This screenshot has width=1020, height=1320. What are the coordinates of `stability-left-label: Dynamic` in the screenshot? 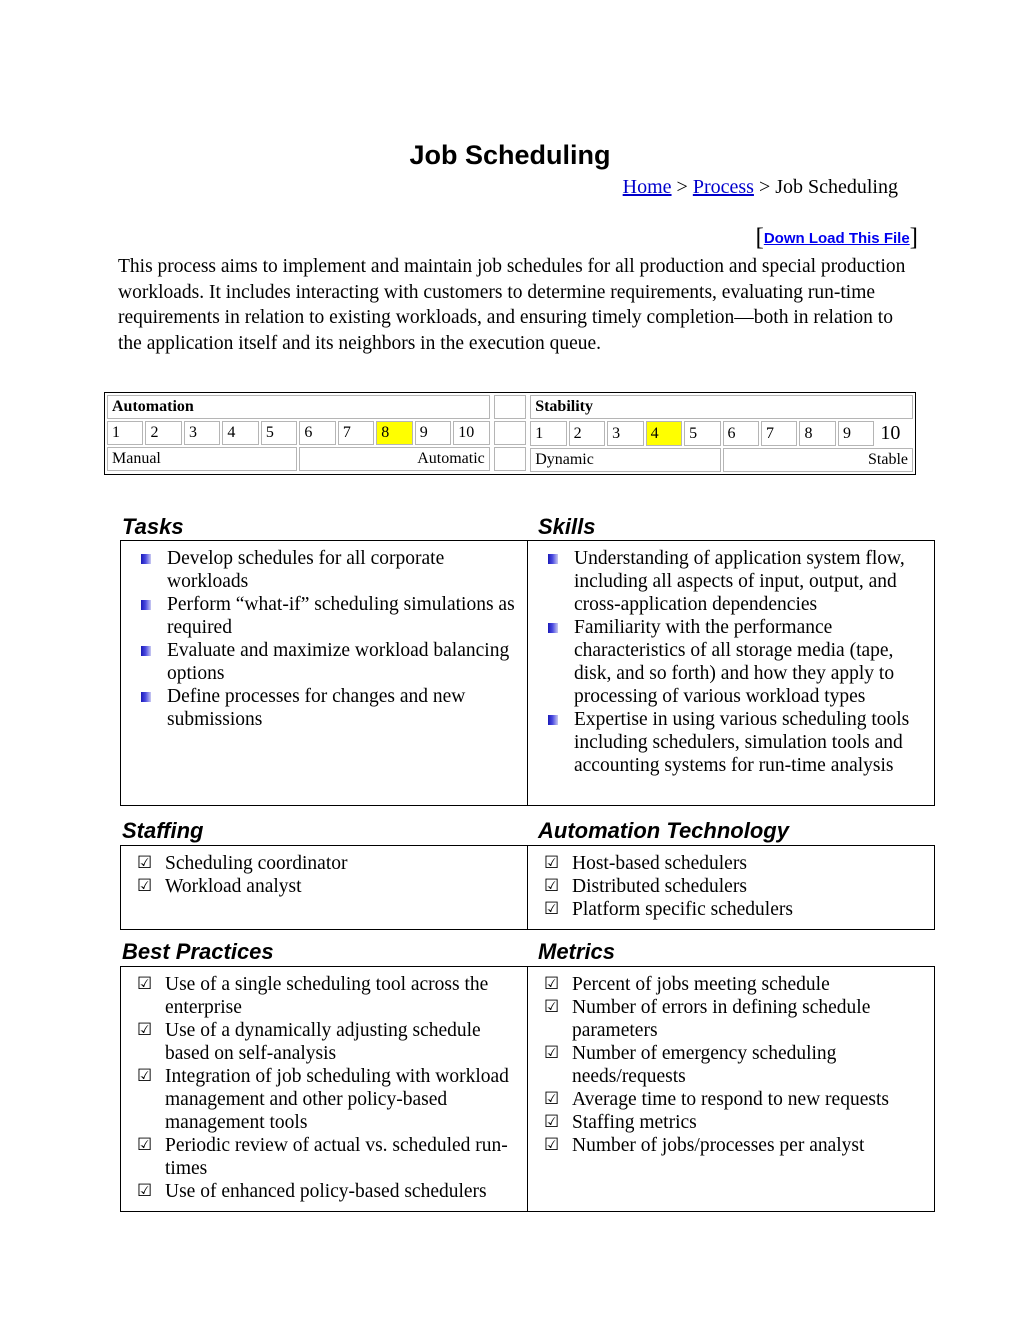 It's located at (625, 460).